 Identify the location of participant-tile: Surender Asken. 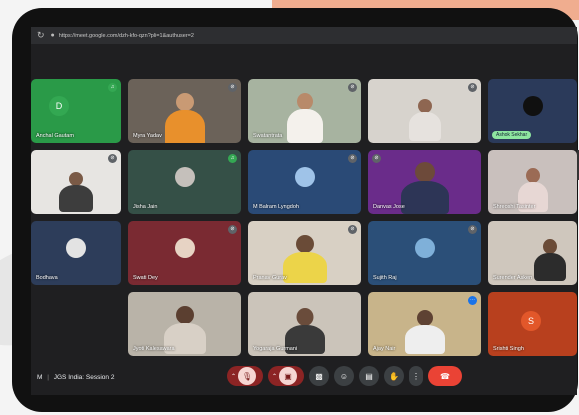
(532, 253).